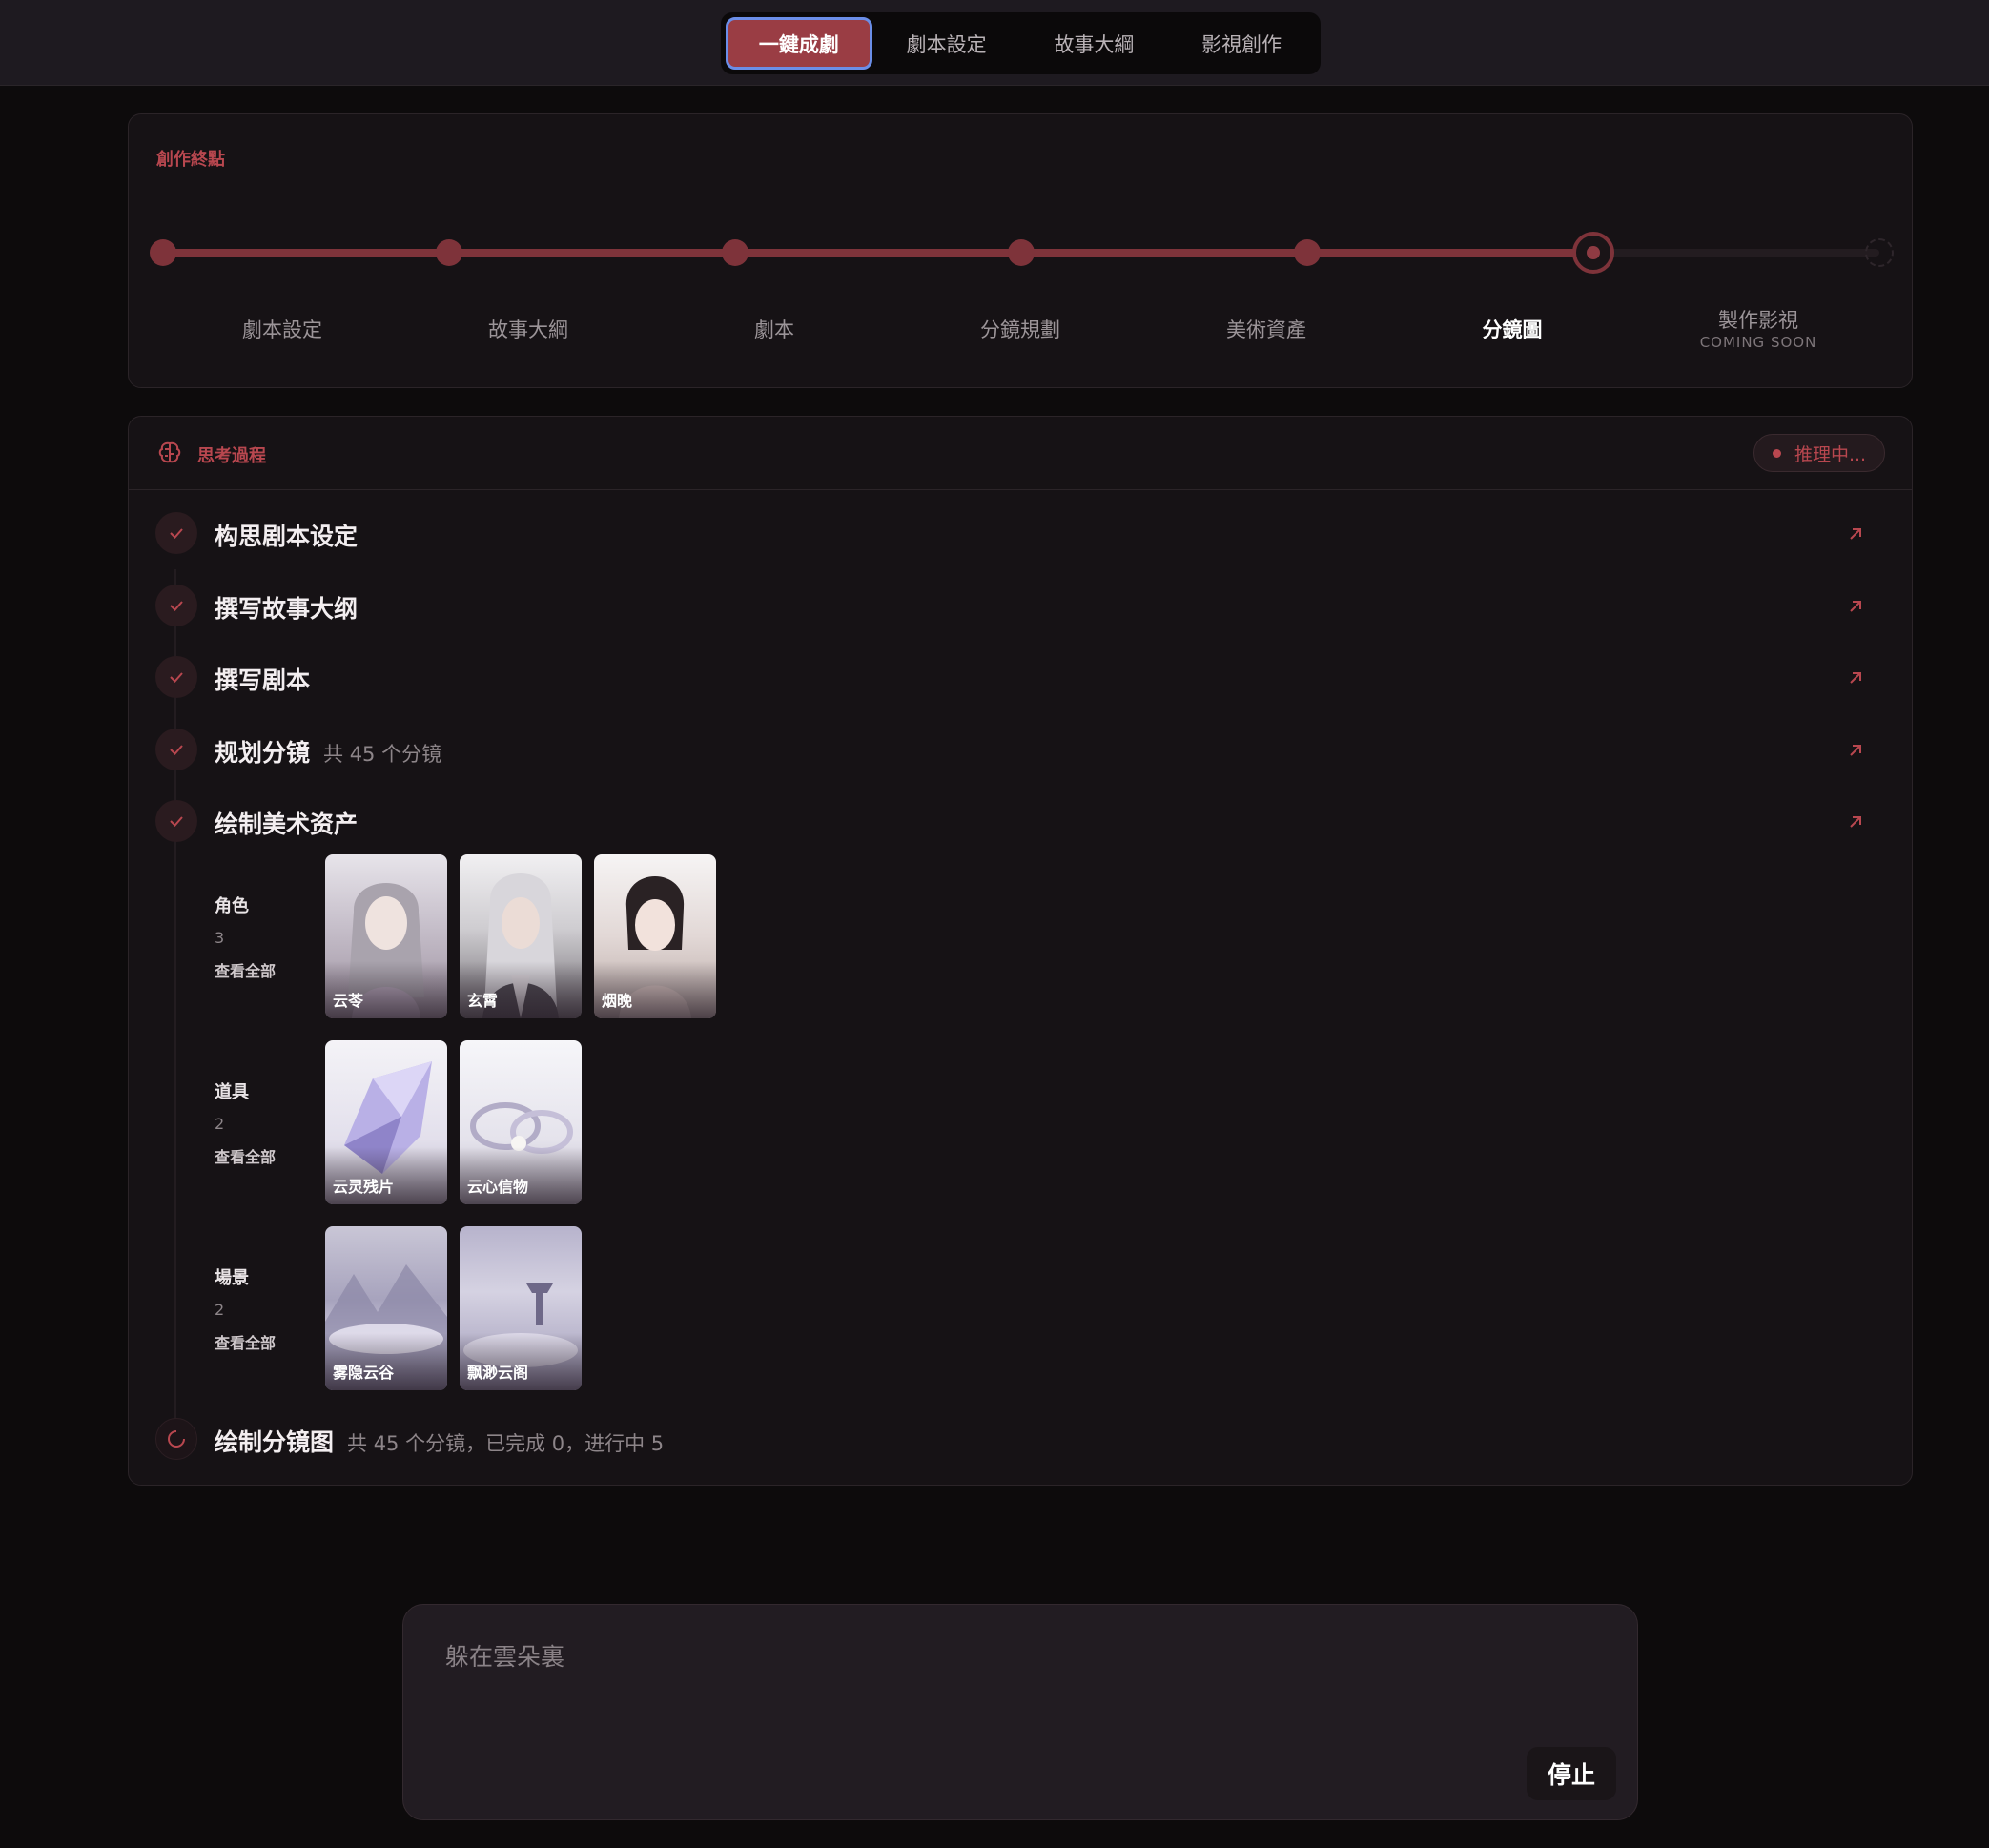  I want to click on asset-thumbnail: 玄霄, so click(521, 936).